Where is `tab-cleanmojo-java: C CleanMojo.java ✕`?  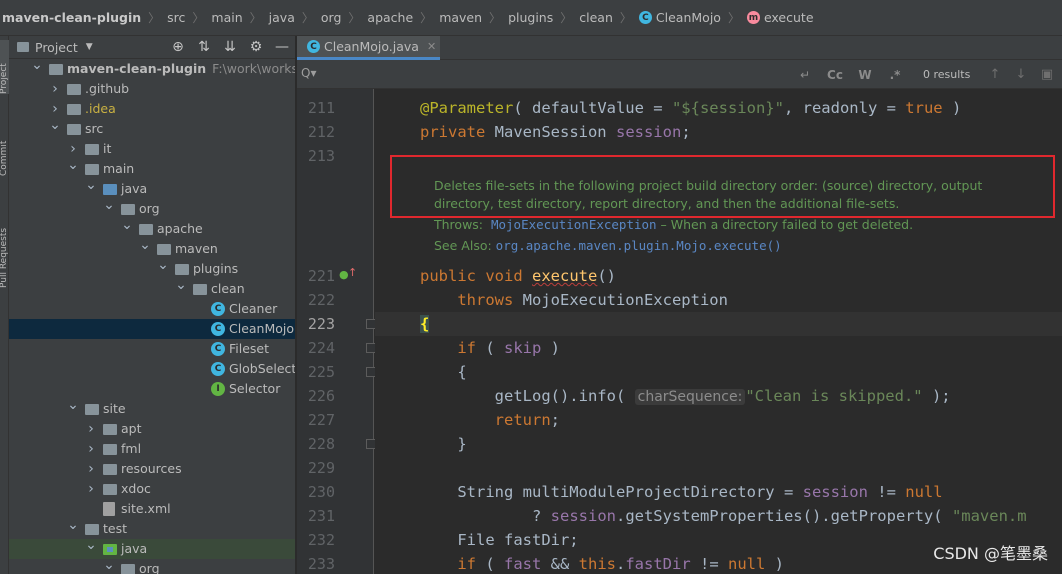 tab-cleanmojo-java: C CleanMojo.java ✕ is located at coordinates (368, 48).